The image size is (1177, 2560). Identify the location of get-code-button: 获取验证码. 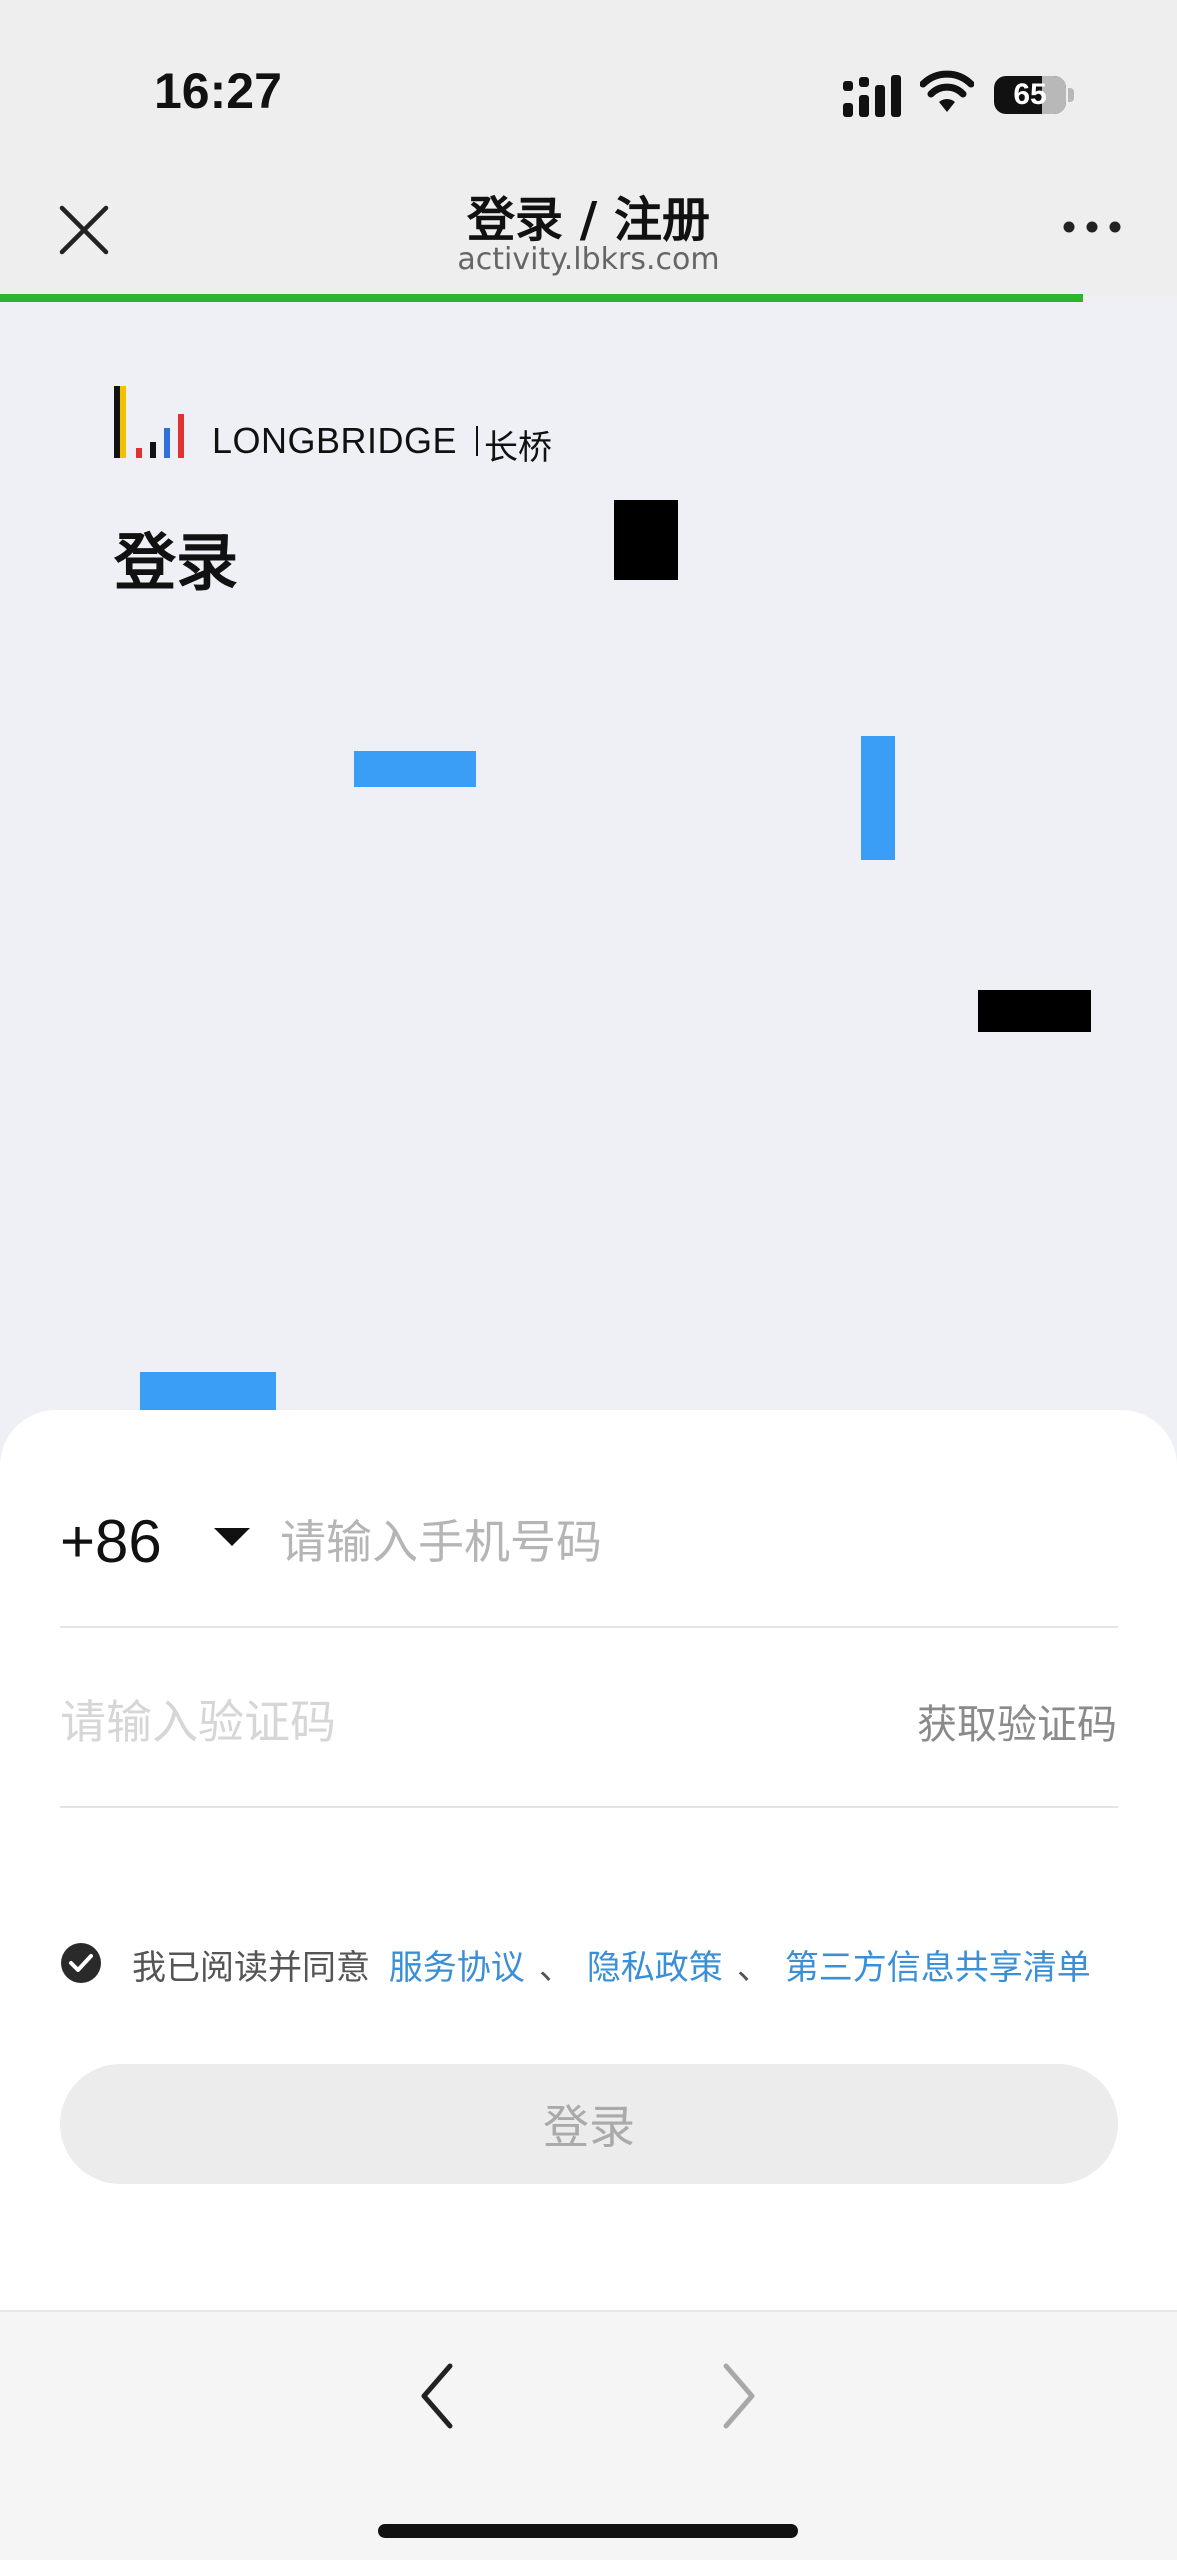
(1017, 1721).